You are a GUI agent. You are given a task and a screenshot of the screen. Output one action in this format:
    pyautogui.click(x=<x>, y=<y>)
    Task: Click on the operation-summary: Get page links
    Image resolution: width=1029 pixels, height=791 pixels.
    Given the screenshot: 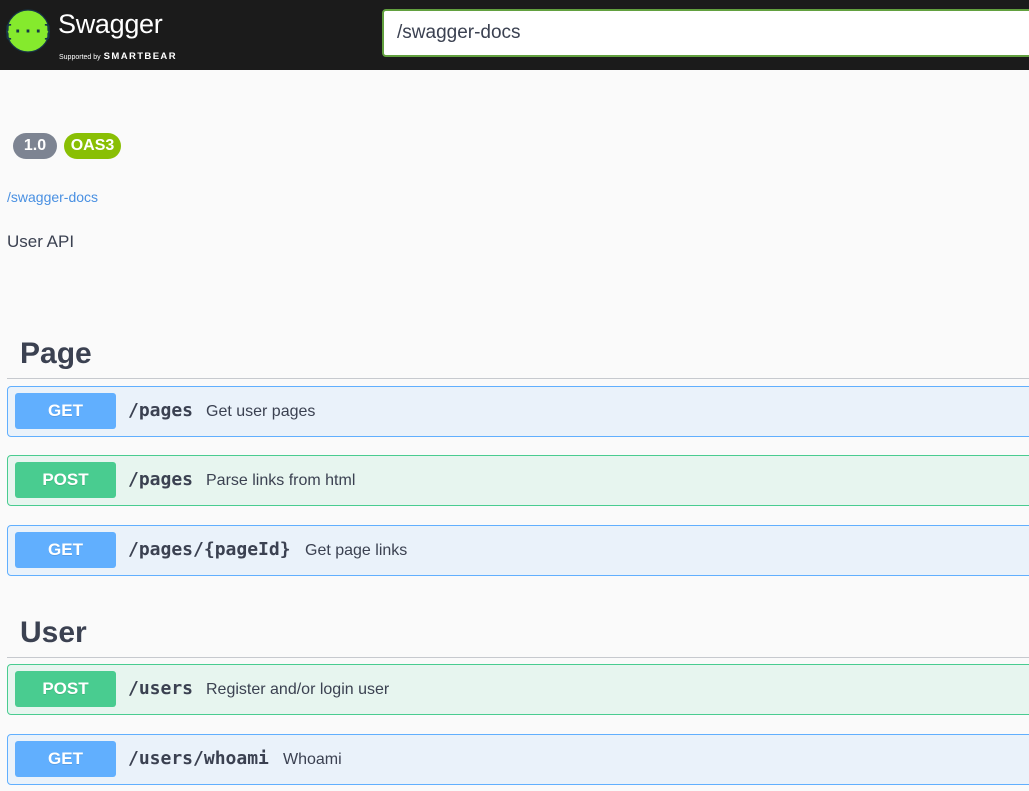 What is the action you would take?
    pyautogui.click(x=356, y=550)
    